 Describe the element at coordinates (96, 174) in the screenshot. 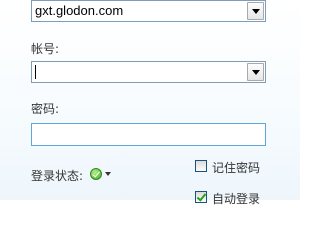

I see `online-check-icon` at that location.